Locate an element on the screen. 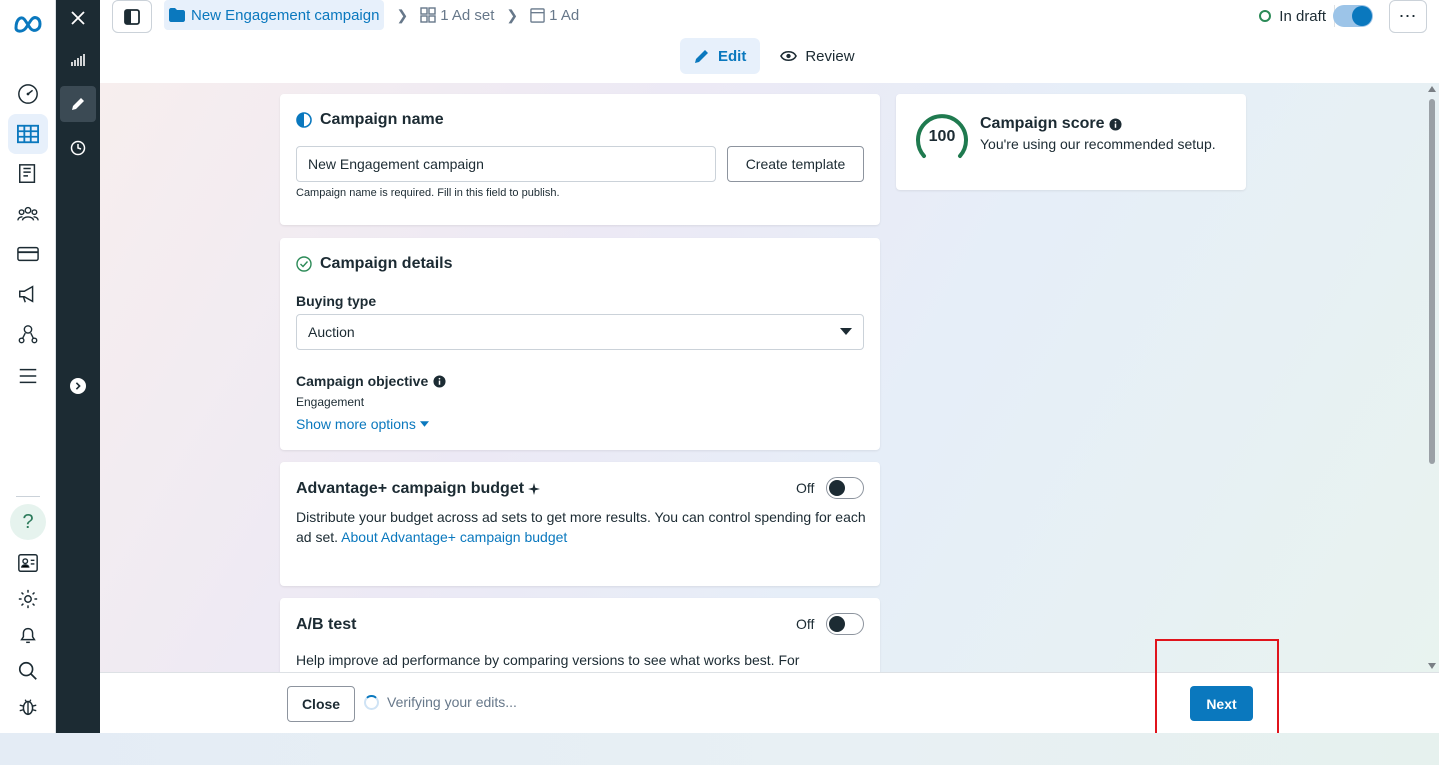 Image resolution: width=1439 pixels, height=765 pixels. audiences-icon is located at coordinates (28, 214).